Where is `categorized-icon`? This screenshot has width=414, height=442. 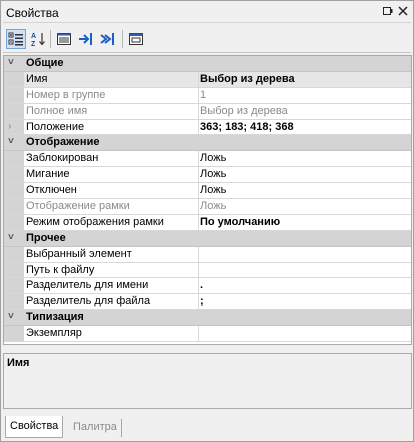
categorized-icon is located at coordinates (16, 39).